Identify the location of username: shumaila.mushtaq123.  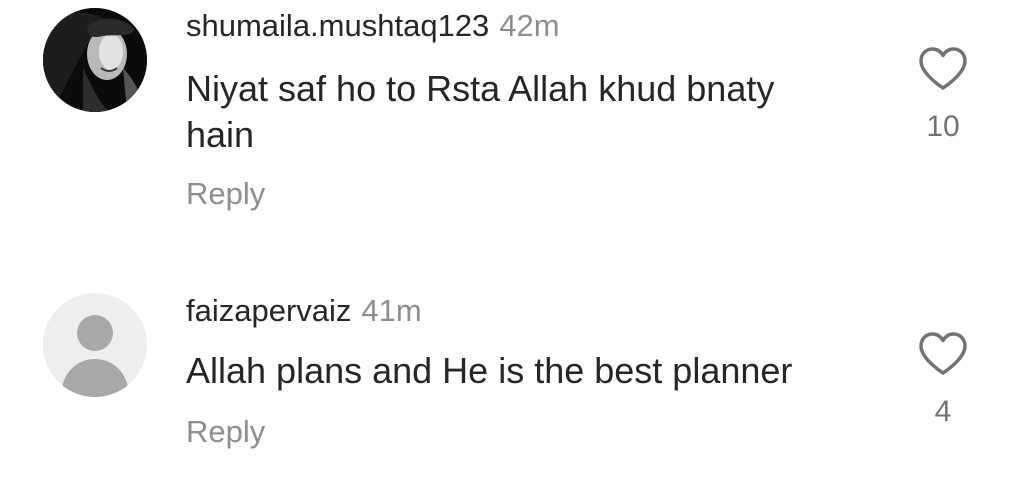
(337, 25).